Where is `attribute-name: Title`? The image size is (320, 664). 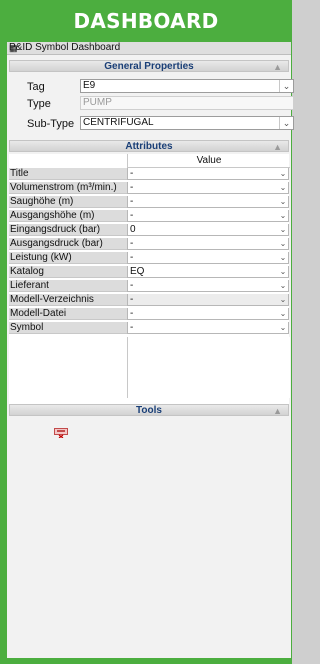
attribute-name: Title is located at coordinates (68, 174).